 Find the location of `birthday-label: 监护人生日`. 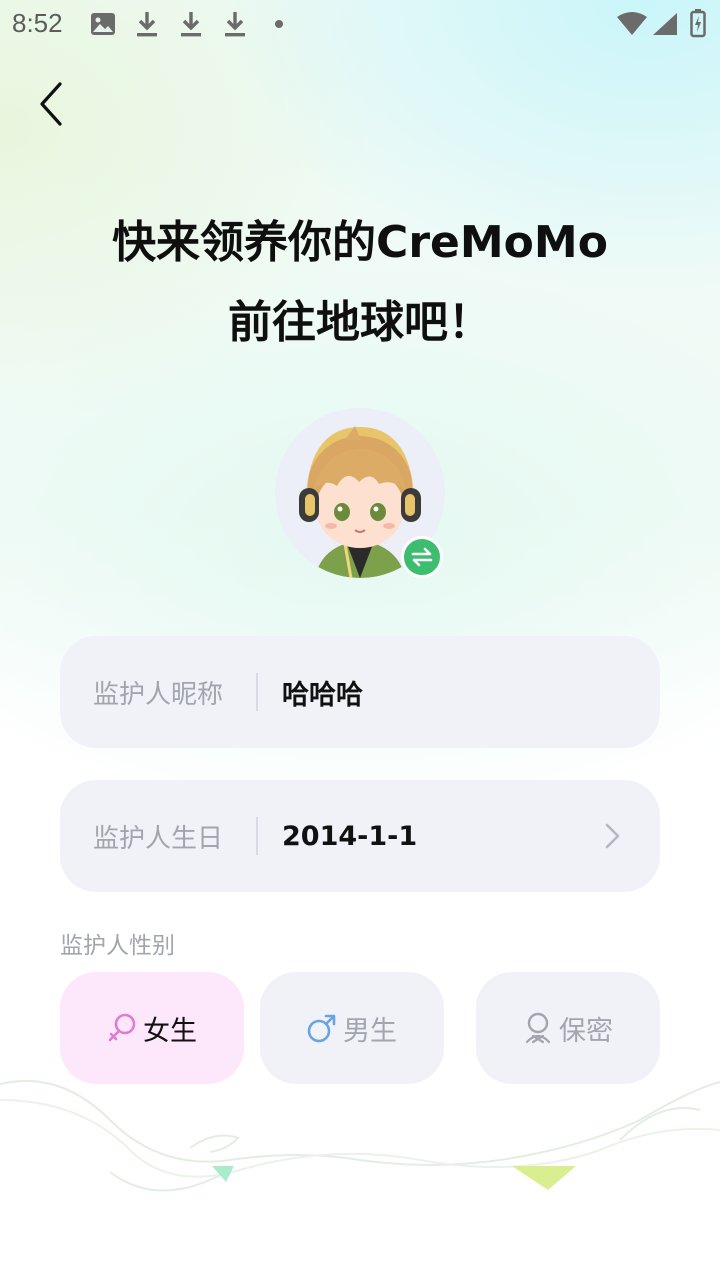

birthday-label: 监护人生日 is located at coordinates (158, 838).